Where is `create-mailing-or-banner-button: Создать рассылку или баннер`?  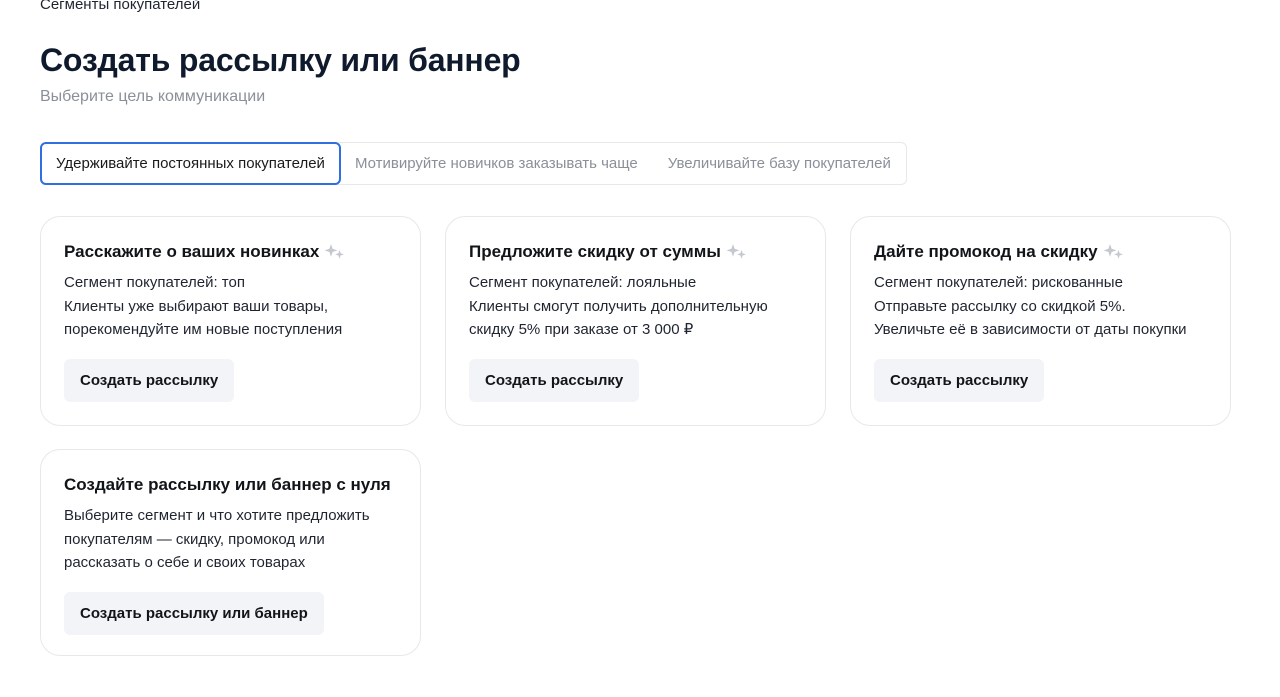
create-mailing-or-banner-button: Создать рассылку или баннер is located at coordinates (194, 613).